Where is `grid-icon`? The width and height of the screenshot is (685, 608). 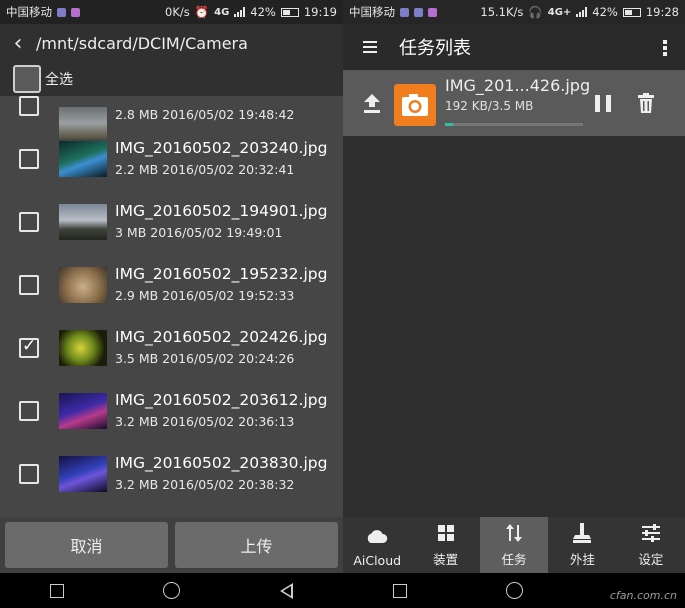
grid-icon is located at coordinates (445, 533).